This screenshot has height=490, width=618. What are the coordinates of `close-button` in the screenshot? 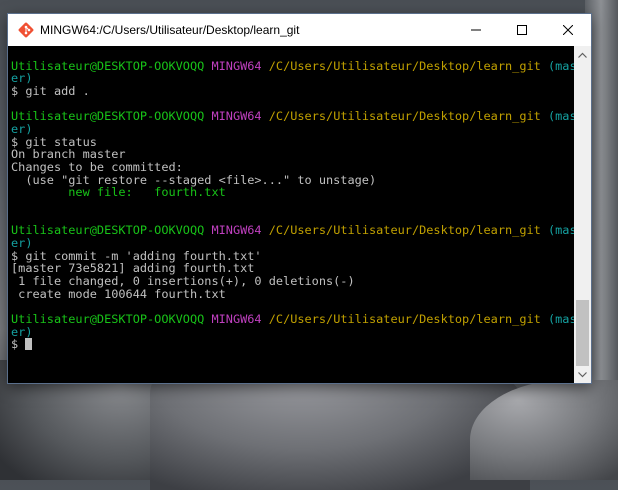 It's located at (568, 30).